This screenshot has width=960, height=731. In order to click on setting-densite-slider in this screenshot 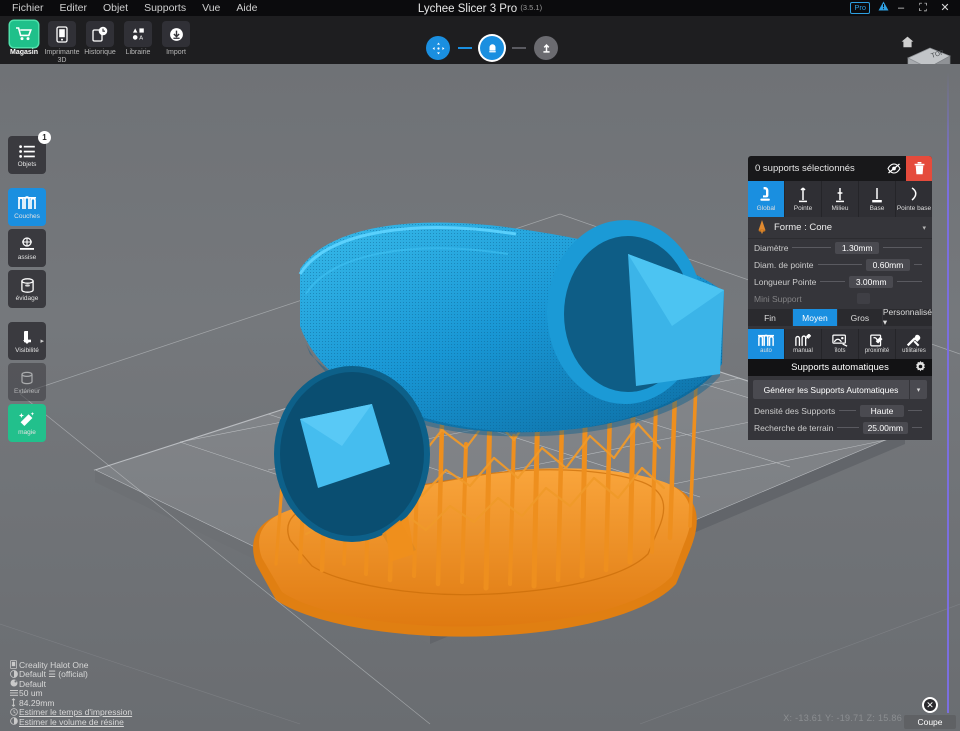, I will do `click(847, 410)`.